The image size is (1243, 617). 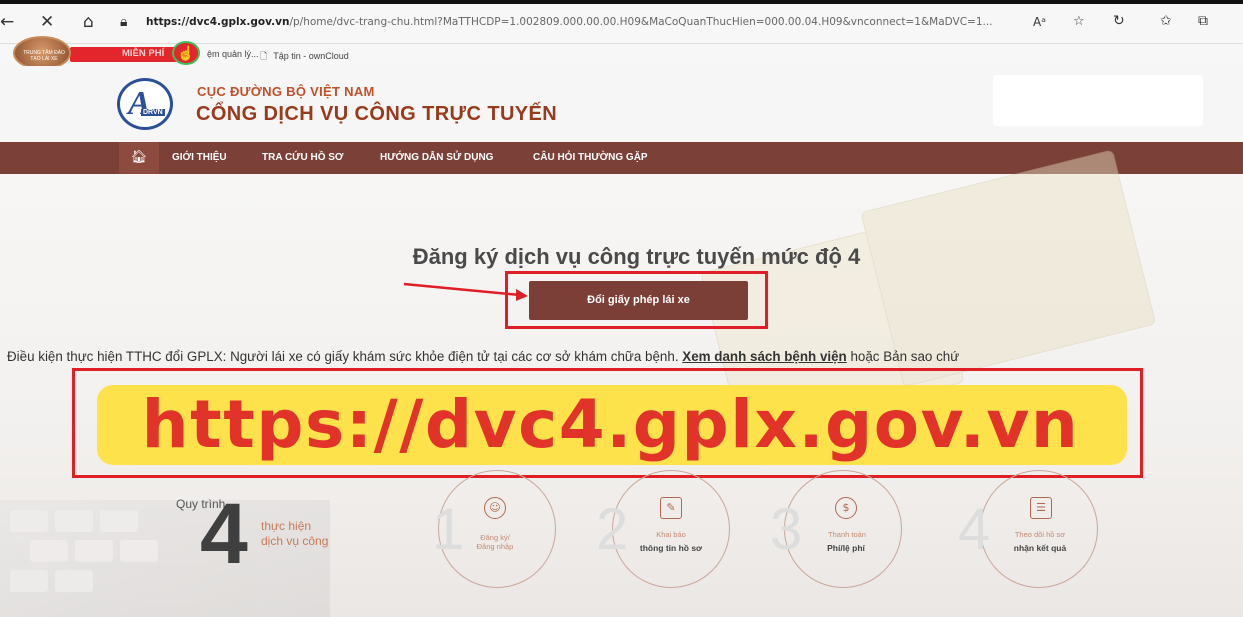 I want to click on user-circle-icon: ☺, so click(x=495, y=508).